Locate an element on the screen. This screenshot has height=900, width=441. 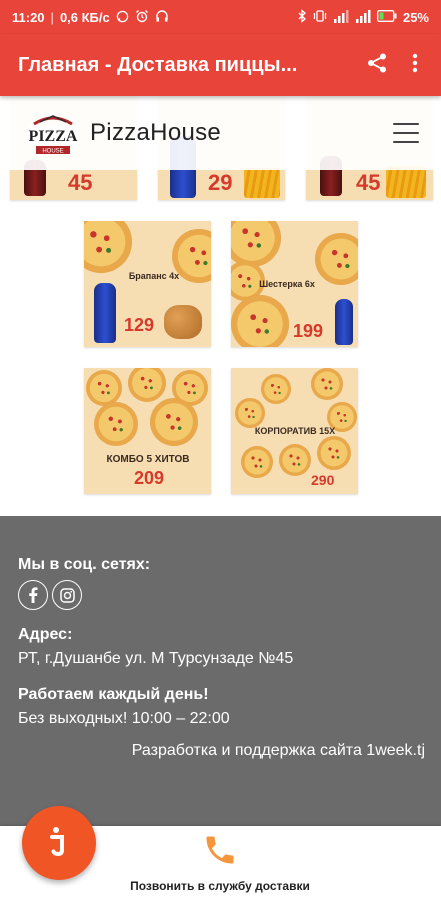
more-vert-icon is located at coordinates (415, 65).